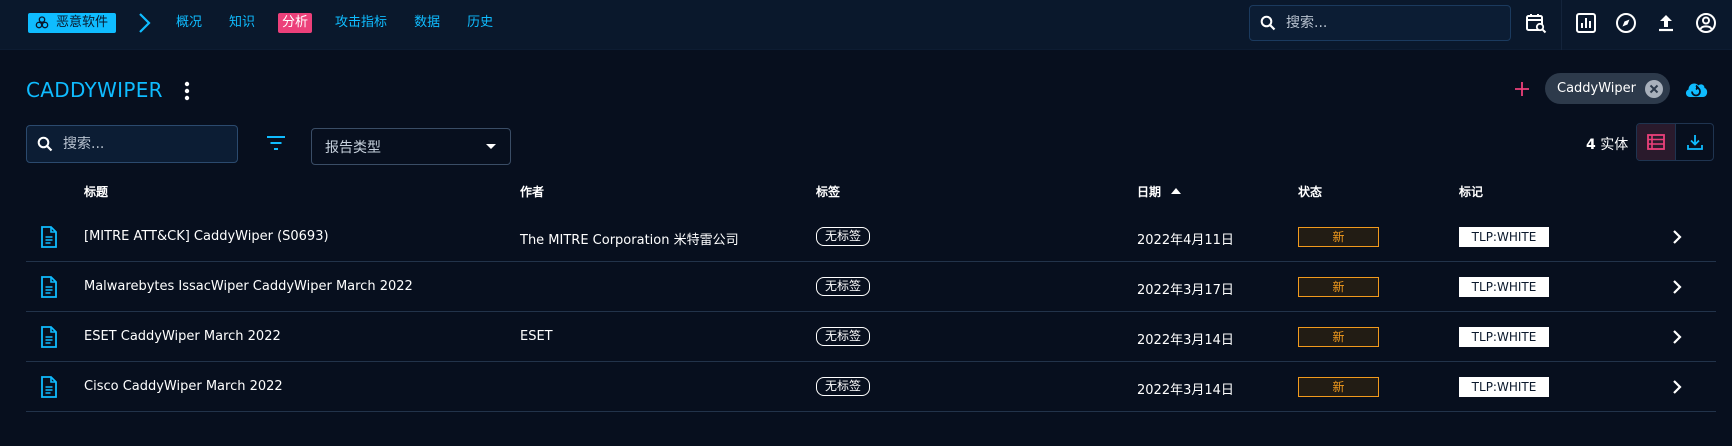 The image size is (1732, 446). What do you see at coordinates (96, 191) in the screenshot?
I see `column-header-title: 标题` at bounding box center [96, 191].